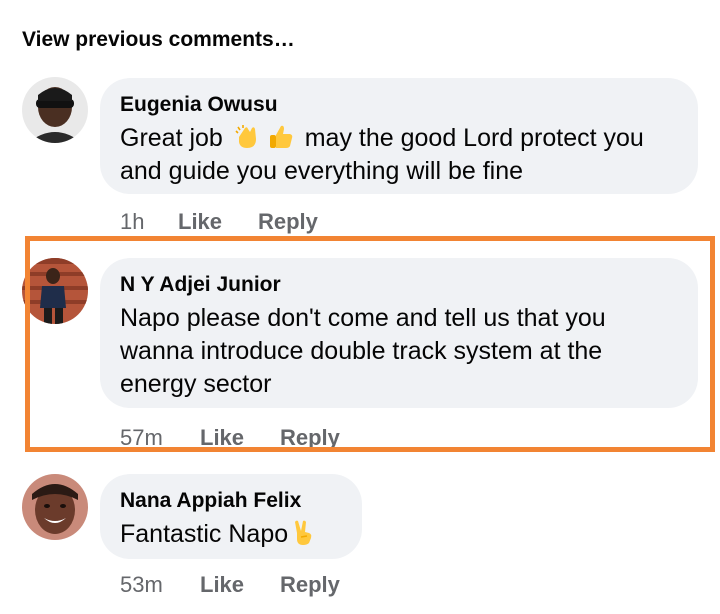 The width and height of the screenshot is (720, 614). What do you see at coordinates (231, 516) in the screenshot?
I see `comment-bubble: Nana Appiah Felix Fantastic Napo` at bounding box center [231, 516].